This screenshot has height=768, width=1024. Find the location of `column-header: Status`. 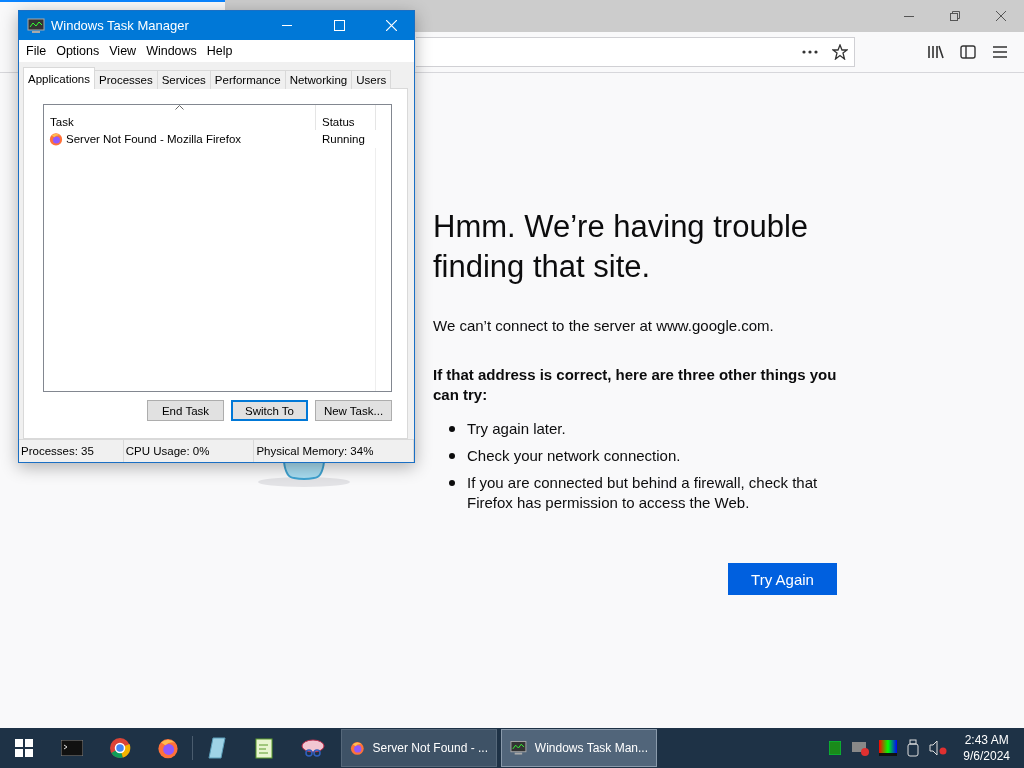

column-header: Status is located at coordinates (346, 117).